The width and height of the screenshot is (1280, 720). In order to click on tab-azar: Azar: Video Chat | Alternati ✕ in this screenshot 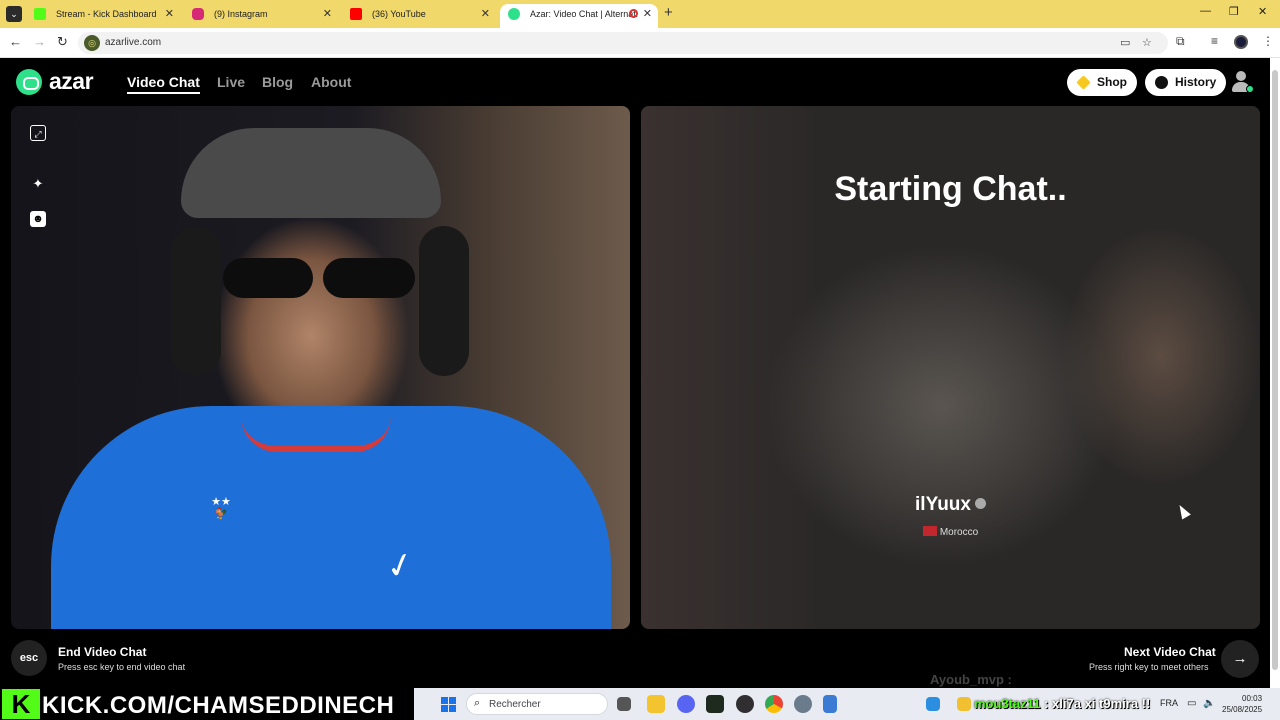, I will do `click(579, 16)`.